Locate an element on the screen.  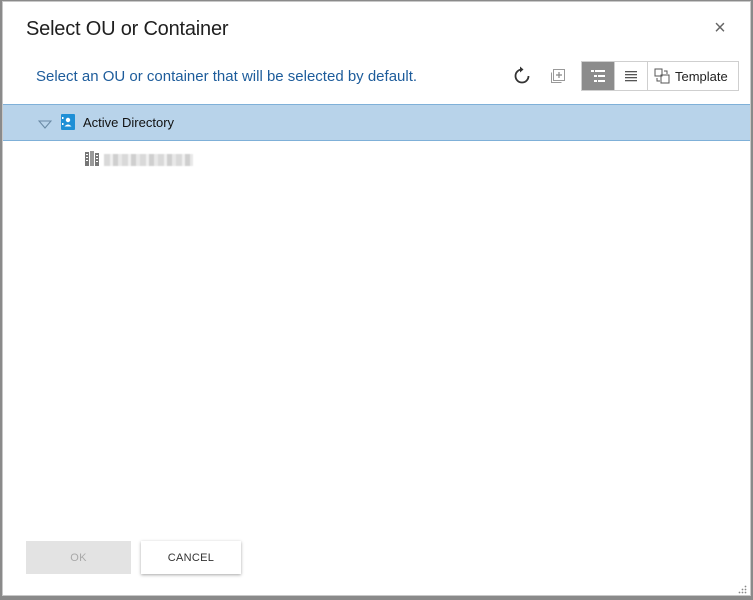
redacted-domain-name is located at coordinates (148, 160).